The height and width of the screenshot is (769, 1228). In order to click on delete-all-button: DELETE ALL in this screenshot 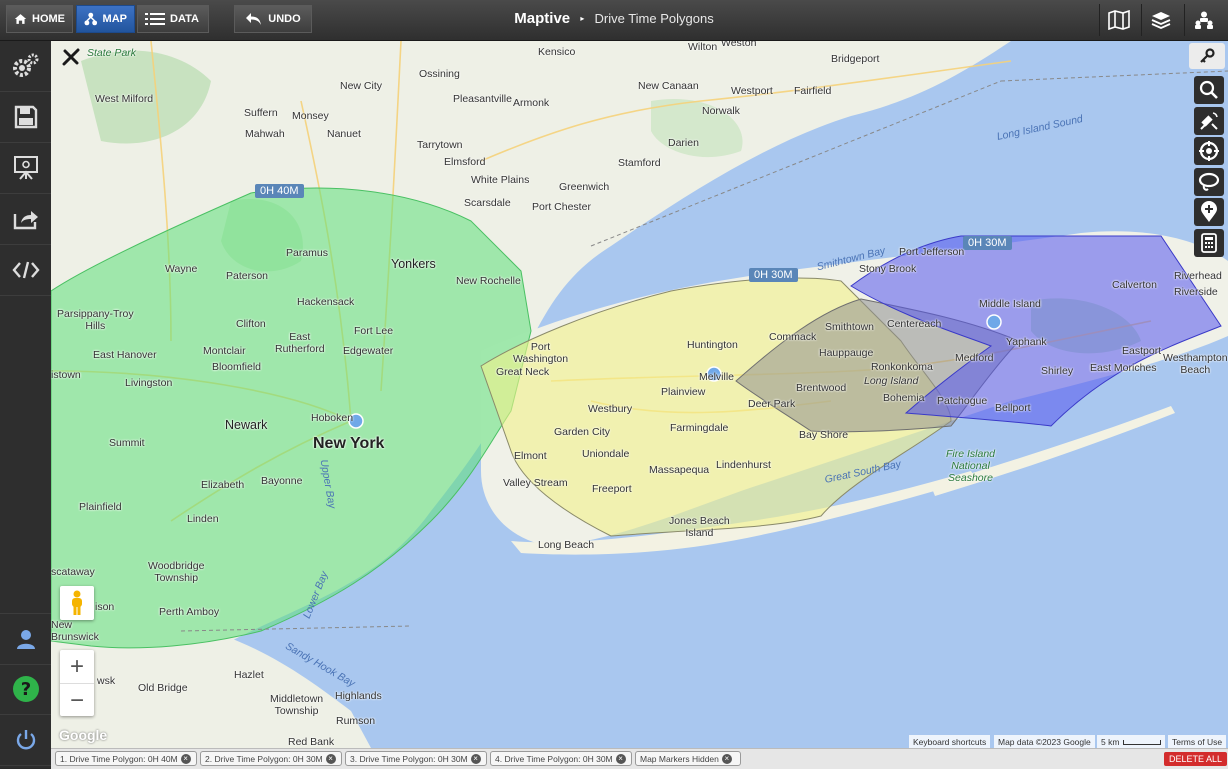, I will do `click(1196, 759)`.